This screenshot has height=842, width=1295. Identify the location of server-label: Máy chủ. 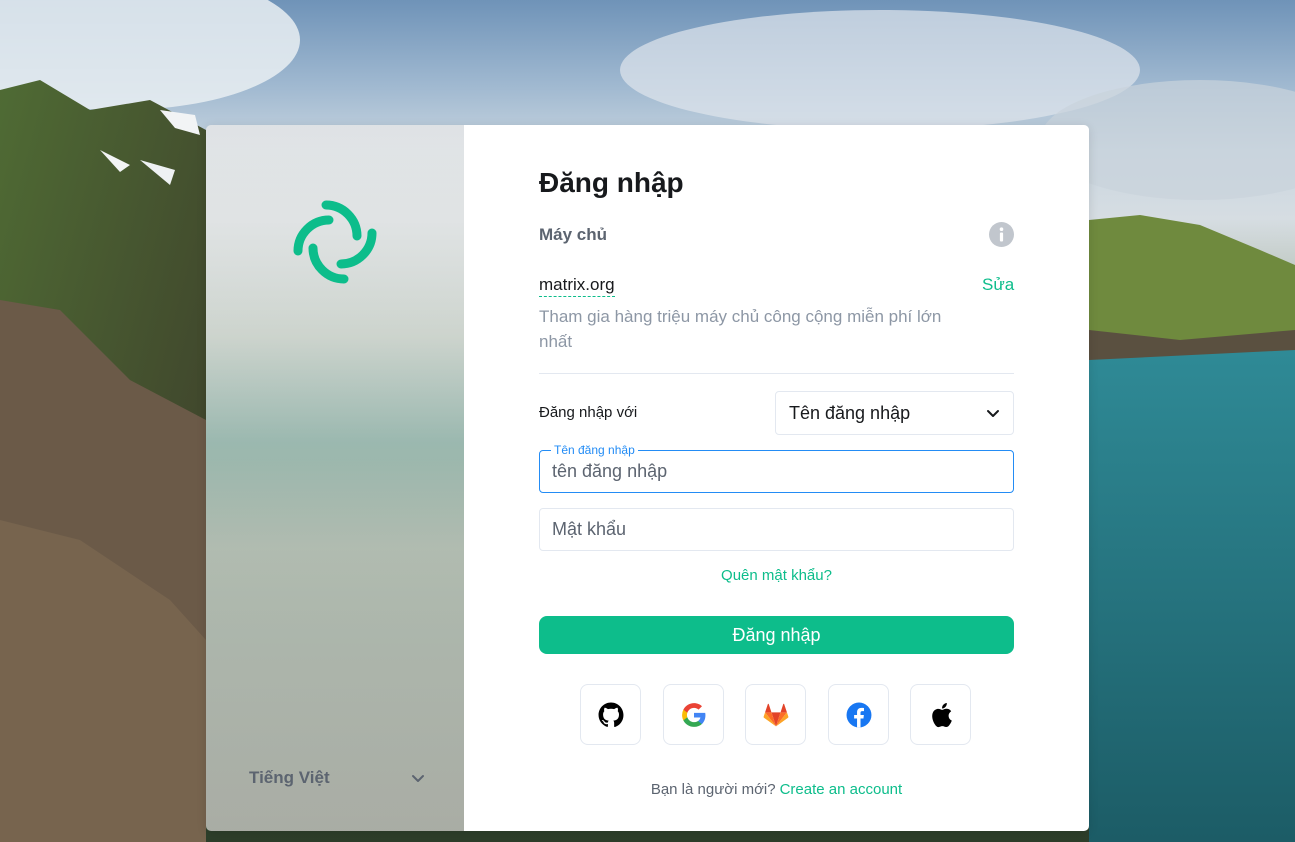
(573, 234).